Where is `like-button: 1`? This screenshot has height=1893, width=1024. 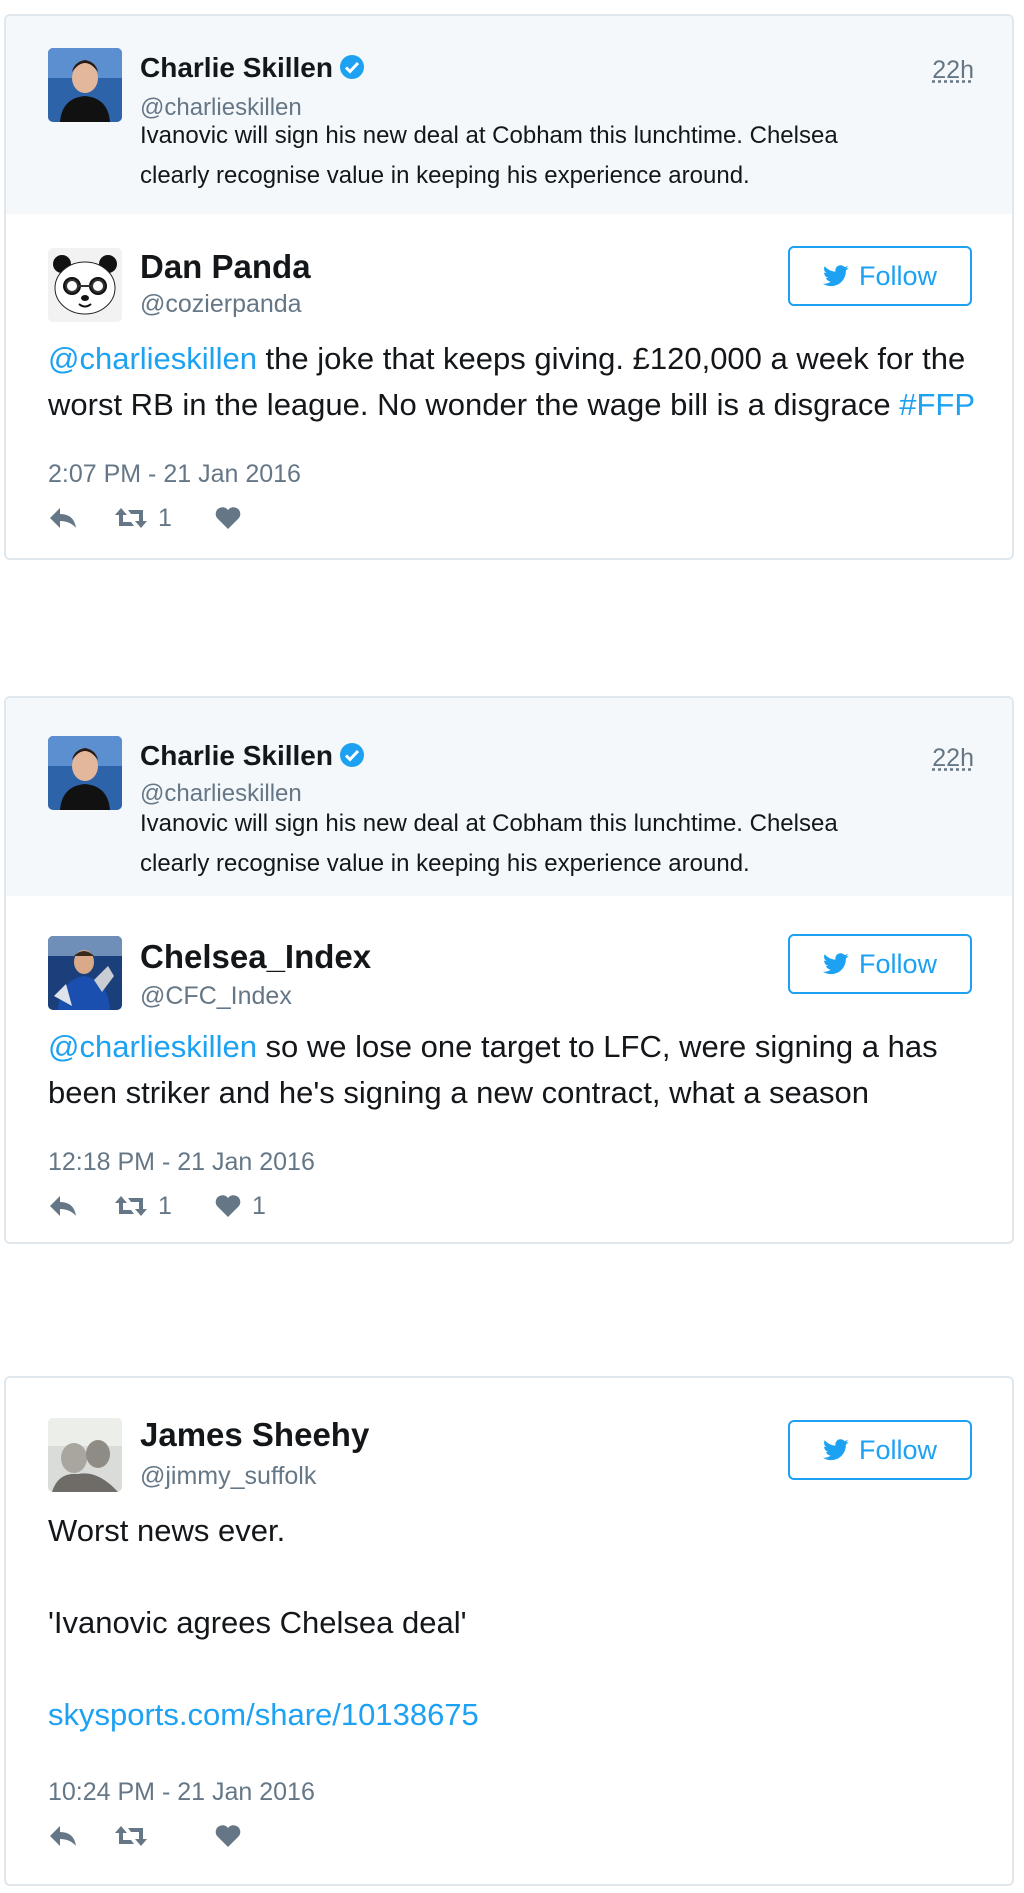
like-button: 1 is located at coordinates (240, 1206).